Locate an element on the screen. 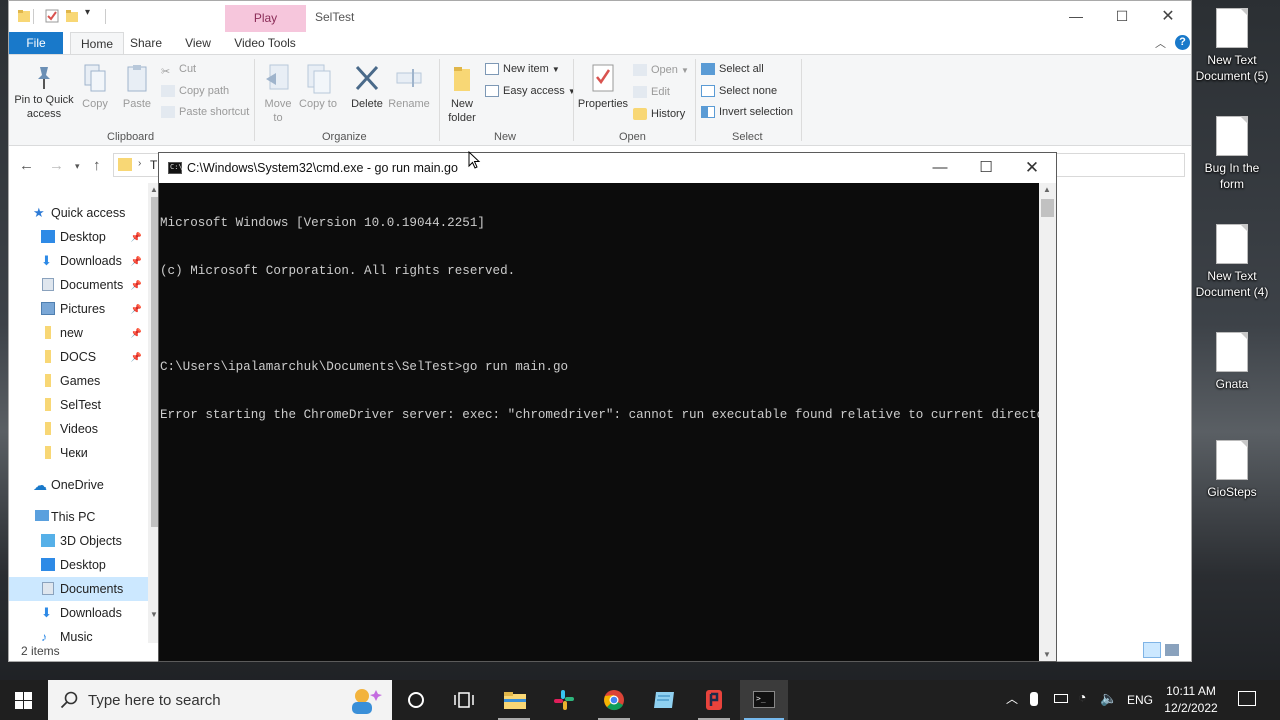  nav-scroll-thumb is located at coordinates (154, 362).